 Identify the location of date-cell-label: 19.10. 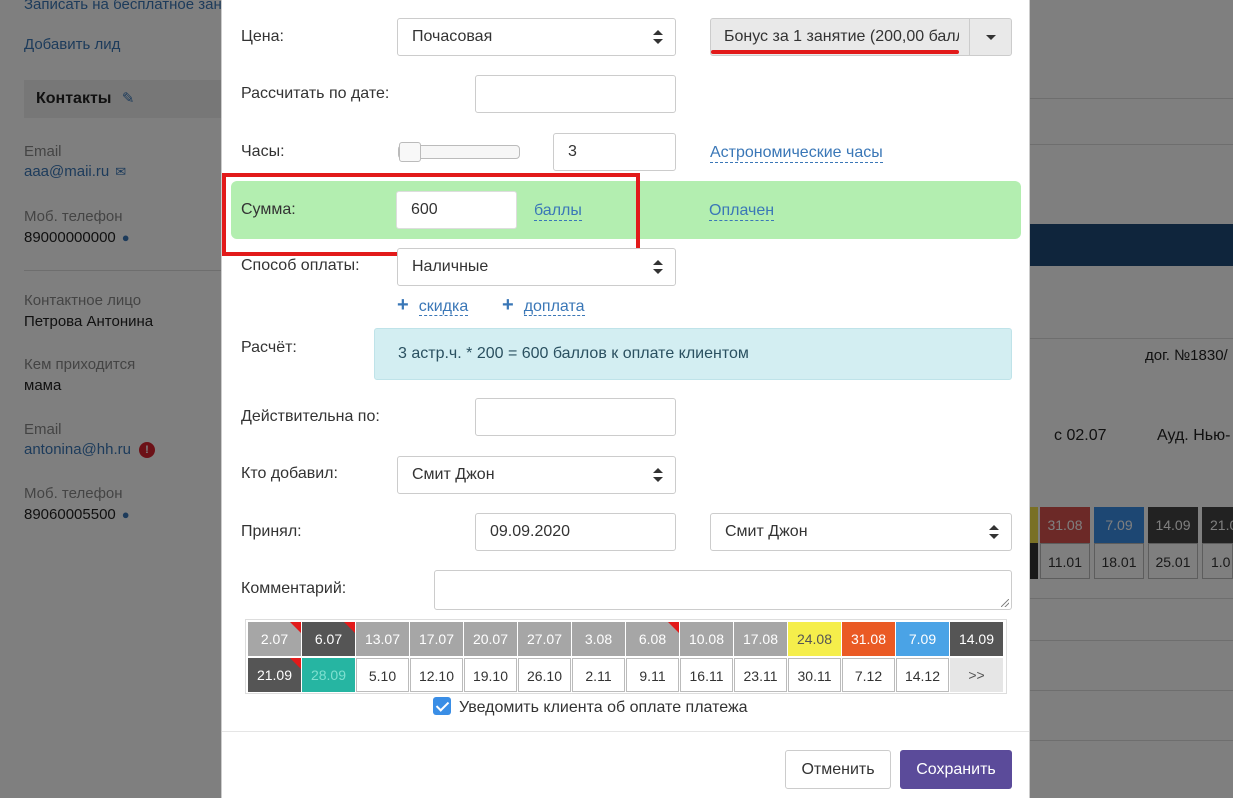
(490, 676).